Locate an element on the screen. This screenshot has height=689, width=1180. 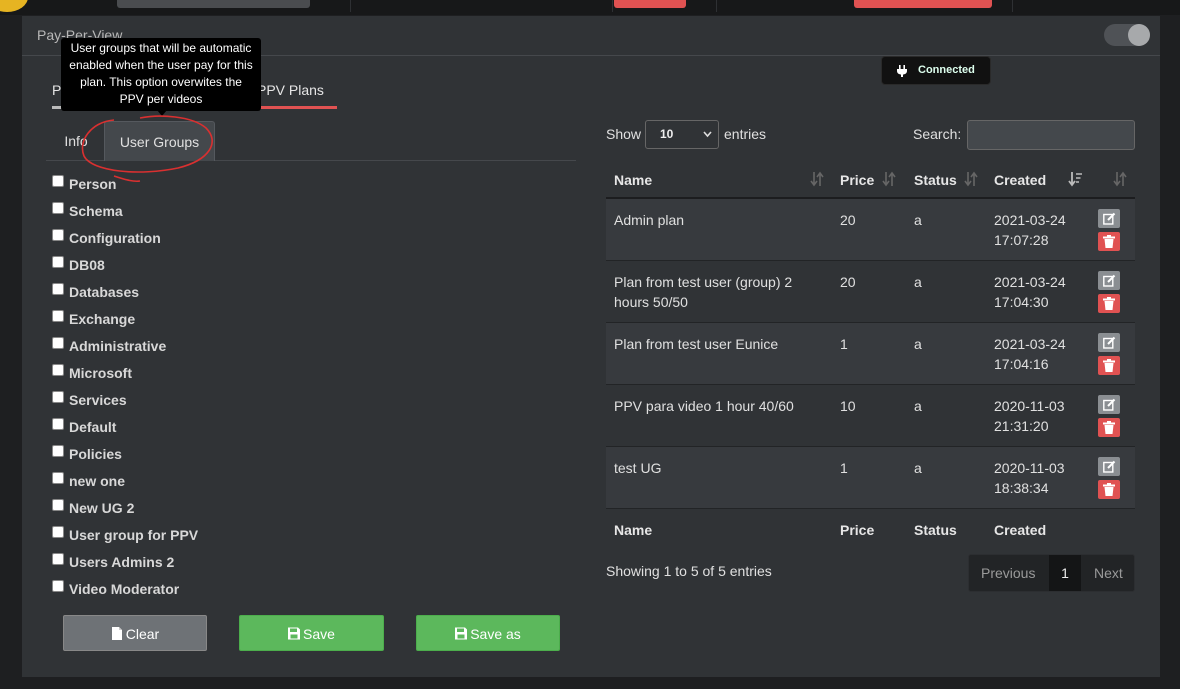
user-group-checkbox: Databases is located at coordinates (95, 292).